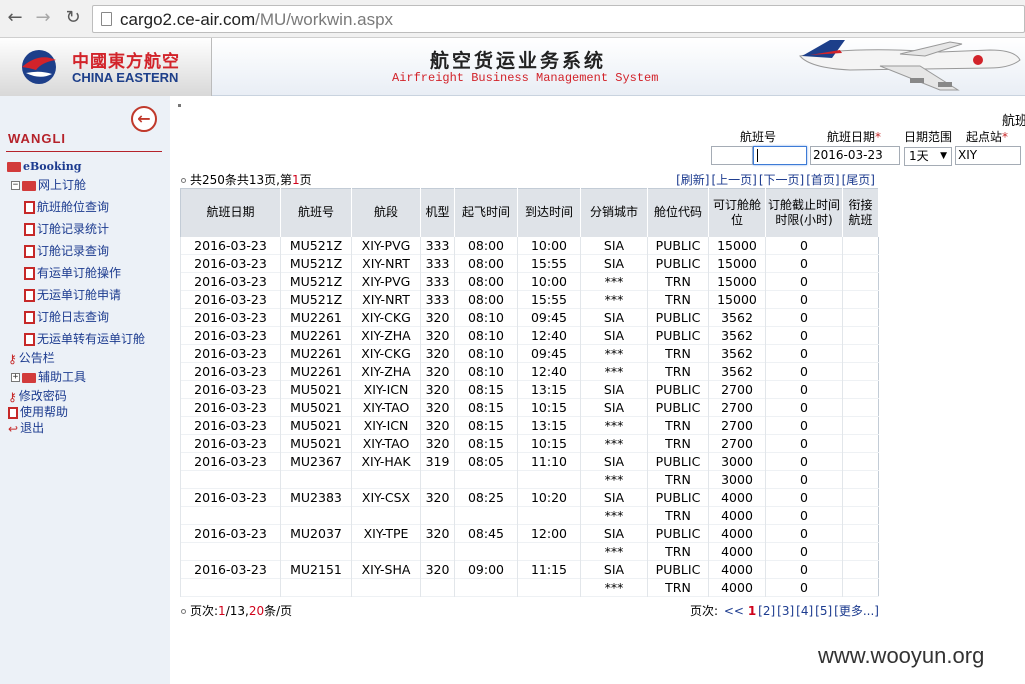 Image resolution: width=1025 pixels, height=684 pixels. I want to click on collapse-sidebar-icon: ←, so click(144, 119).